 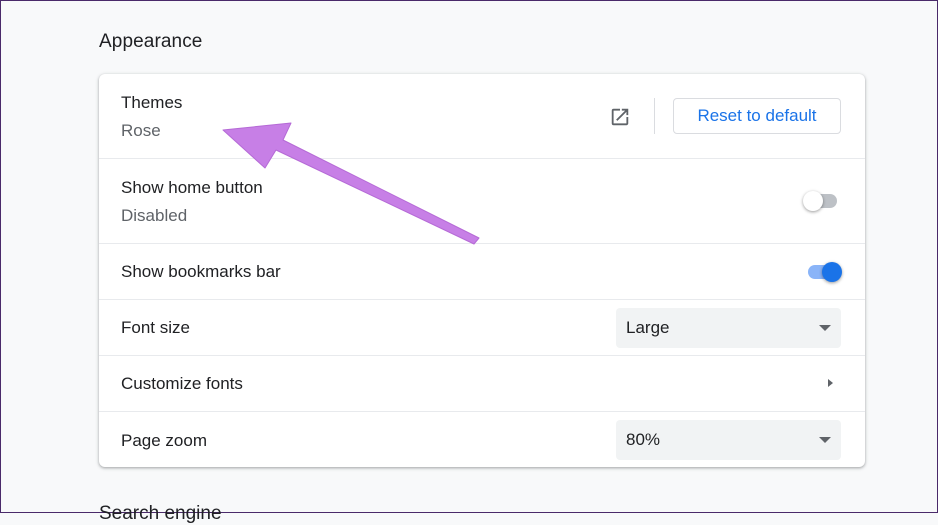 I want to click on home-button-toggle, so click(x=821, y=201).